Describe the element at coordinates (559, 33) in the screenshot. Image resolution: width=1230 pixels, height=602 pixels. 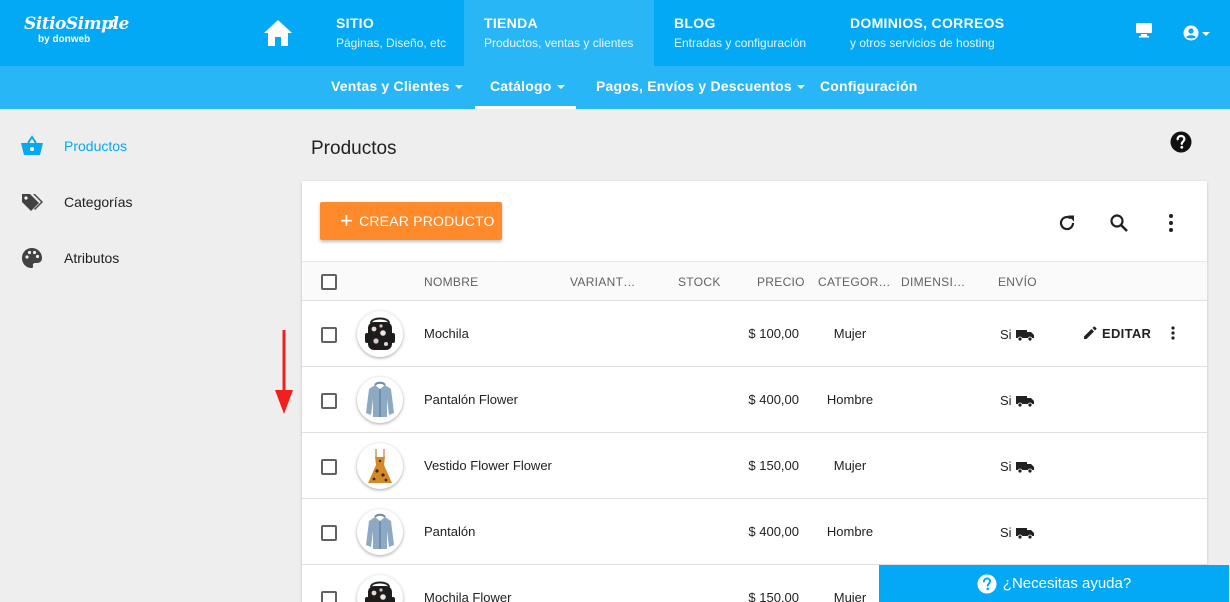
I see `topnav-tienda: TIENDA Productos, ventas y clientes` at that location.